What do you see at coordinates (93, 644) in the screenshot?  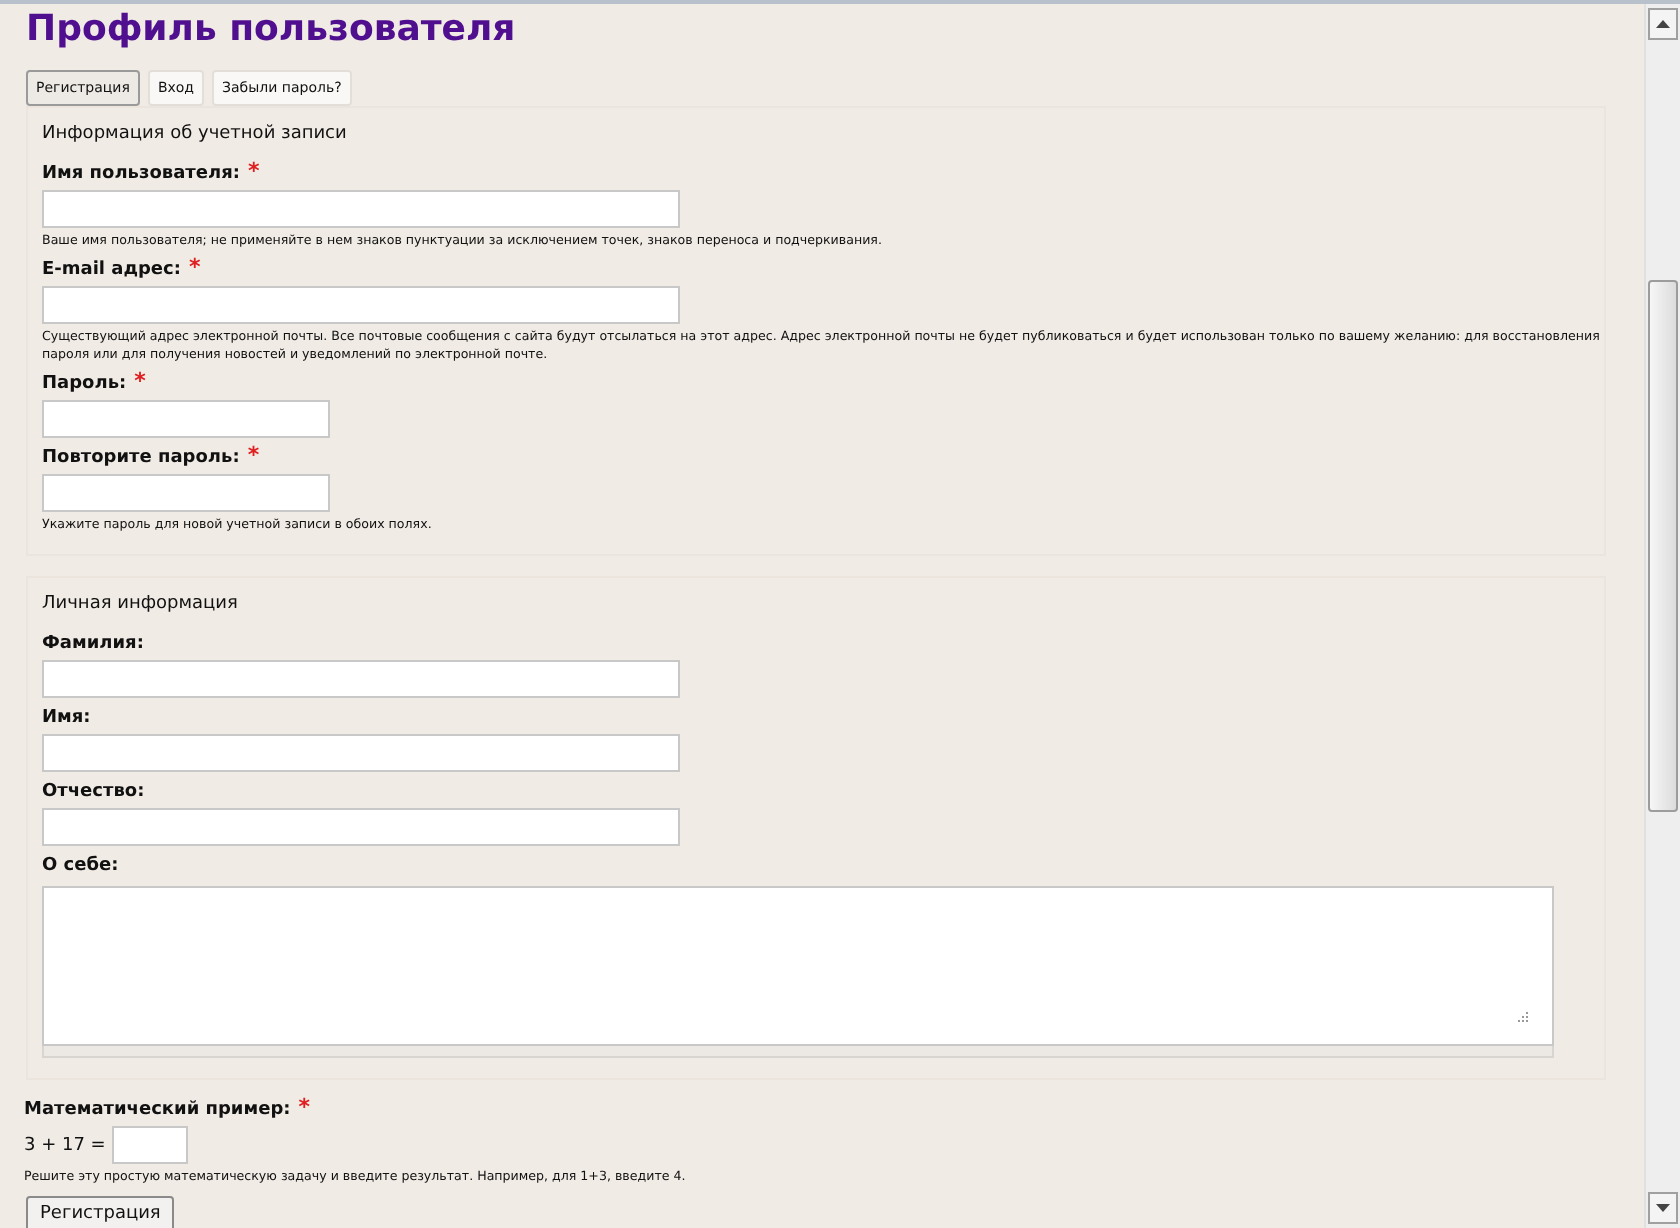 I see `field-label: Фамилия:` at bounding box center [93, 644].